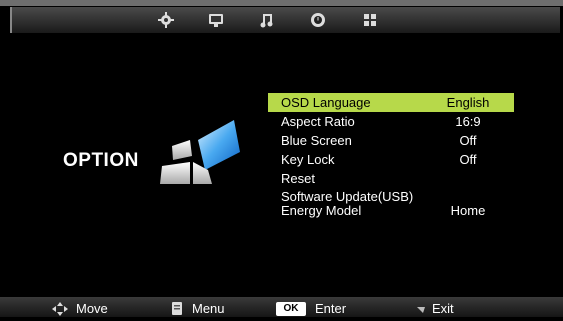 The image size is (563, 321). I want to click on menu-item-label: Software Update(USB), so click(347, 196).